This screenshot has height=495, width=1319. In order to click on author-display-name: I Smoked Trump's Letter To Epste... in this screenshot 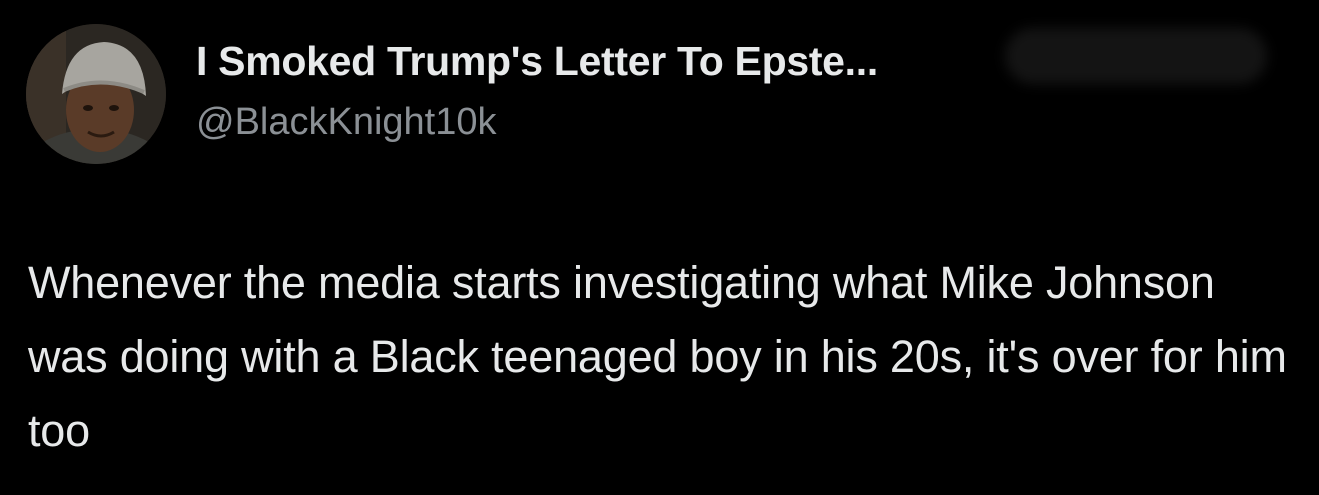, I will do `click(537, 61)`.